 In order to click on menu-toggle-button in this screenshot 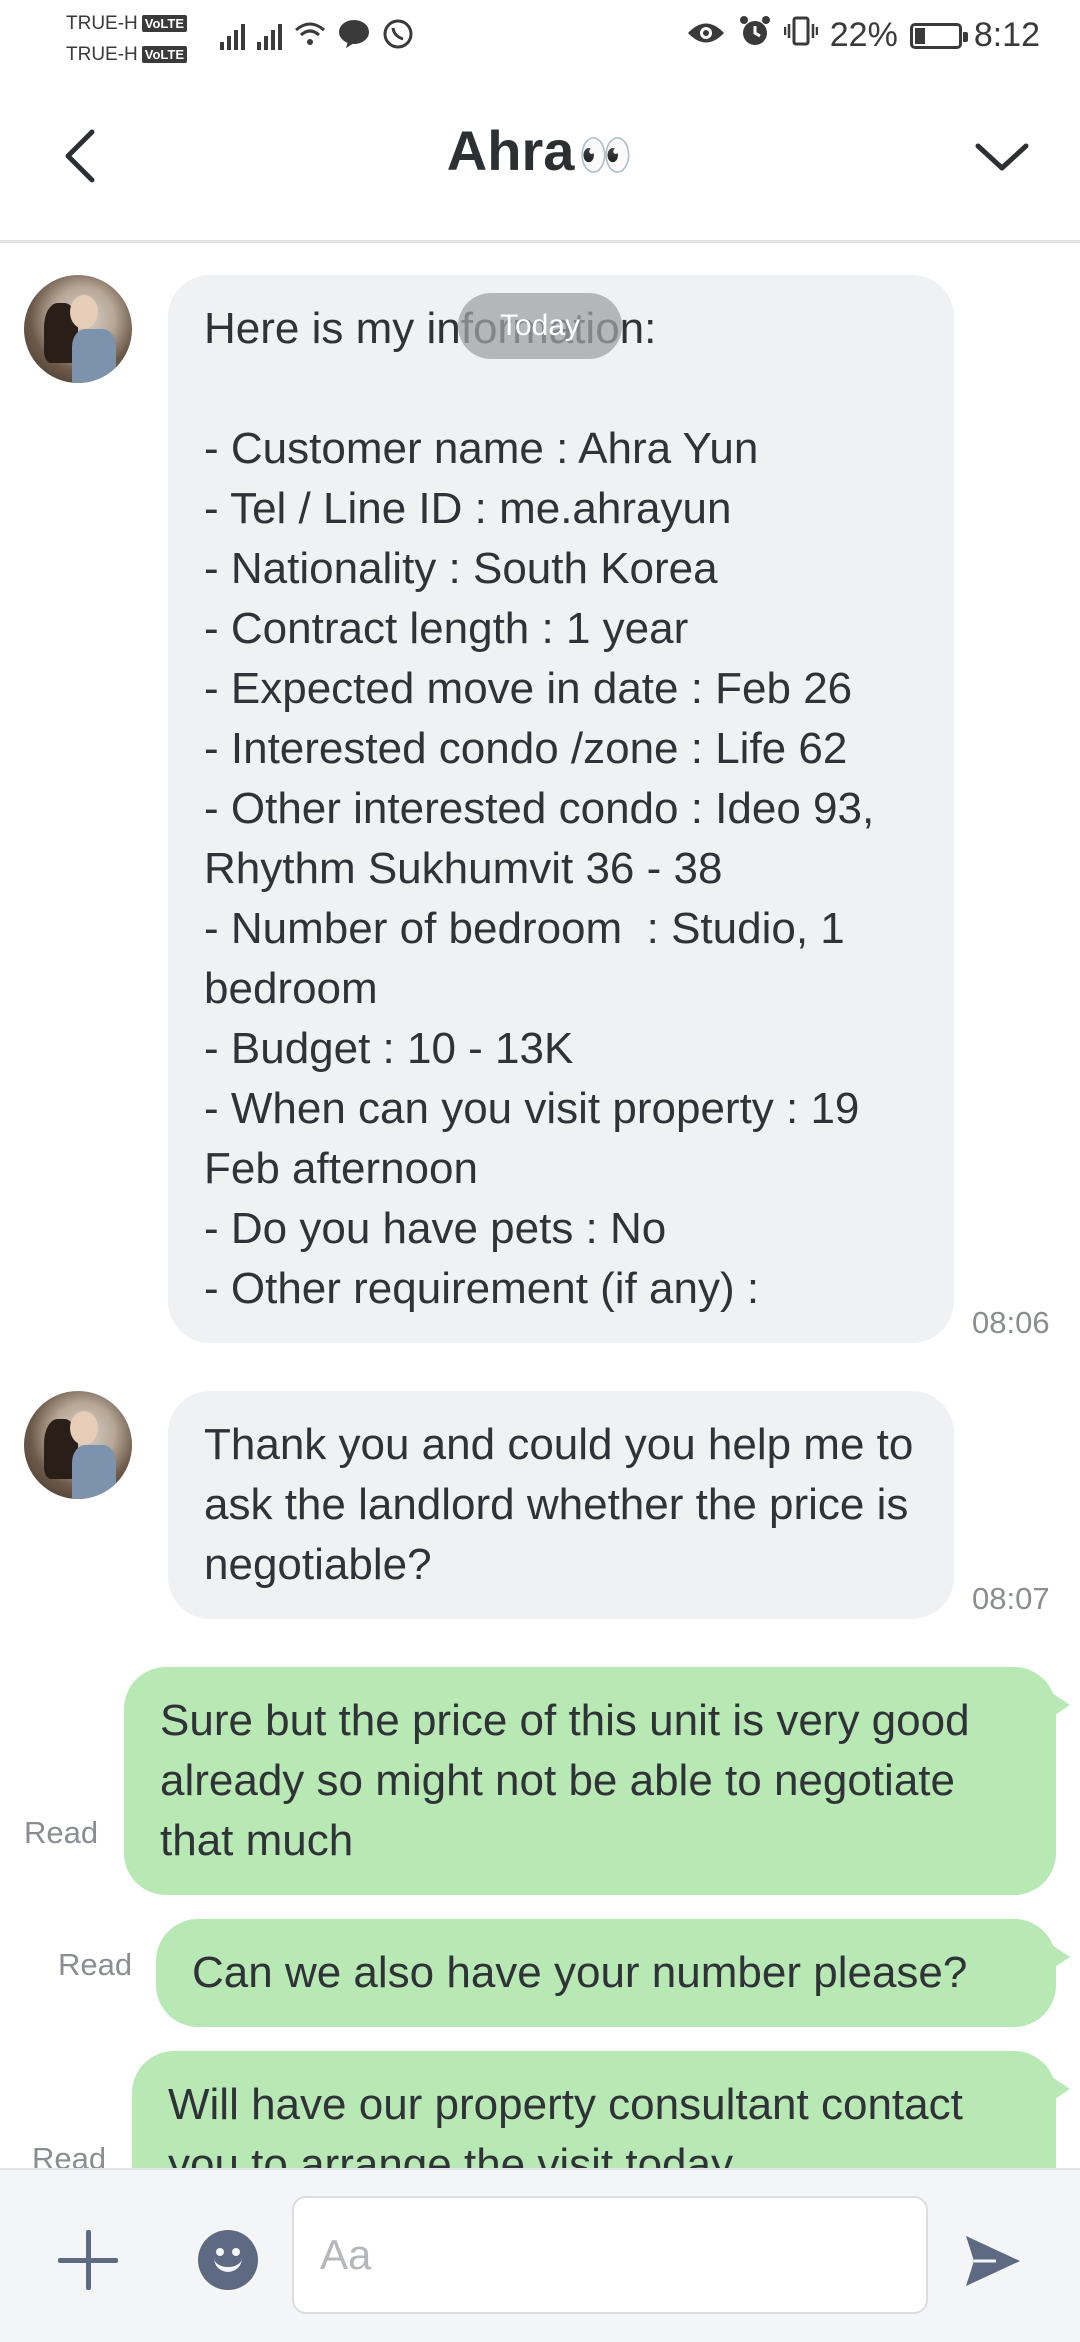, I will do `click(1002, 156)`.